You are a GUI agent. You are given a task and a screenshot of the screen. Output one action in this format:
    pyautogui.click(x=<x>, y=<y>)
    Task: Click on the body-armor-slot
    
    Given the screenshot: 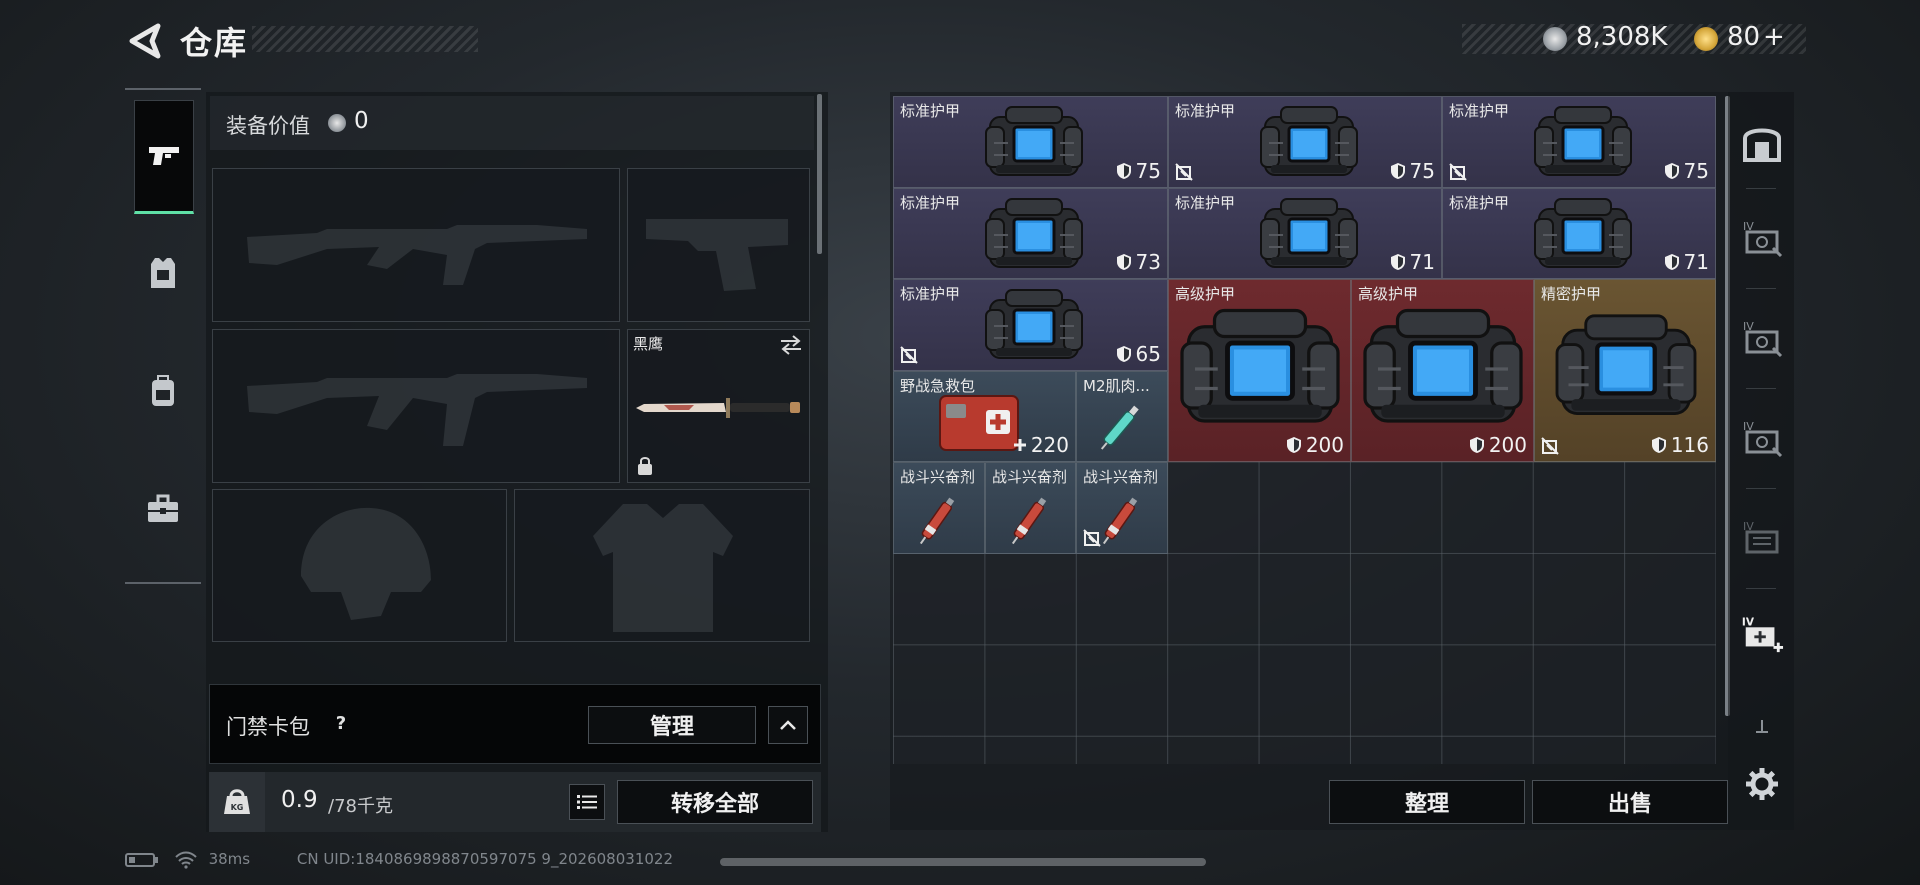 What is the action you would take?
    pyautogui.click(x=662, y=565)
    